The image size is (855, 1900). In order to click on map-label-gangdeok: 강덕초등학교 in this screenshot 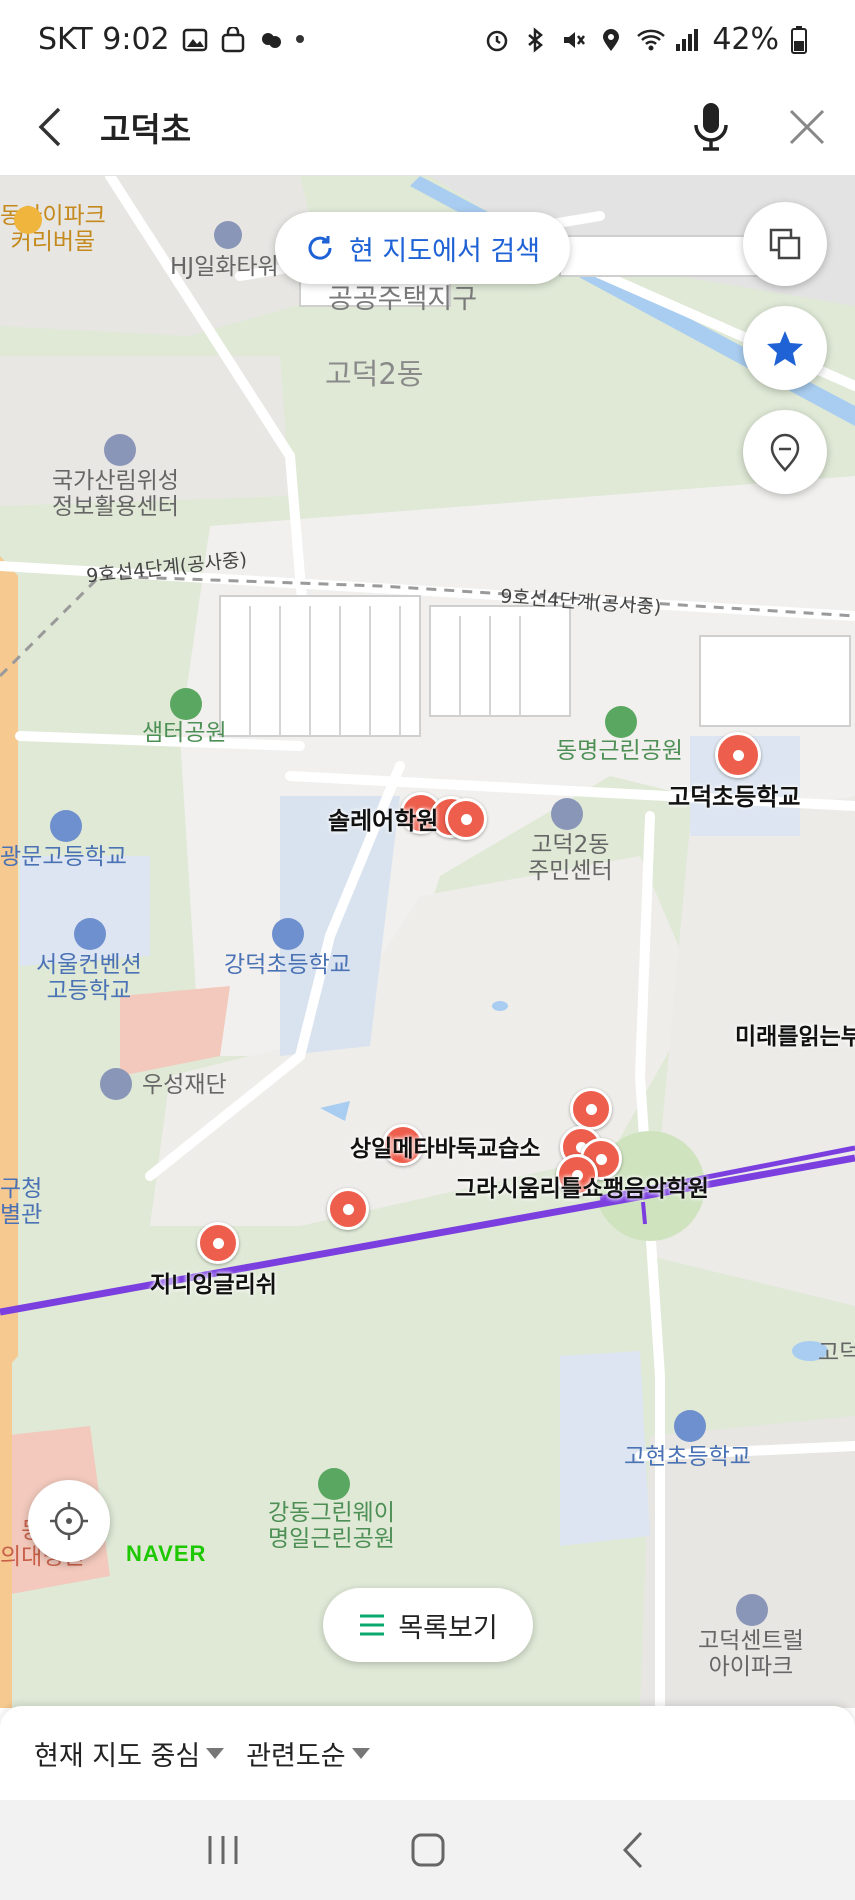, I will do `click(287, 965)`.